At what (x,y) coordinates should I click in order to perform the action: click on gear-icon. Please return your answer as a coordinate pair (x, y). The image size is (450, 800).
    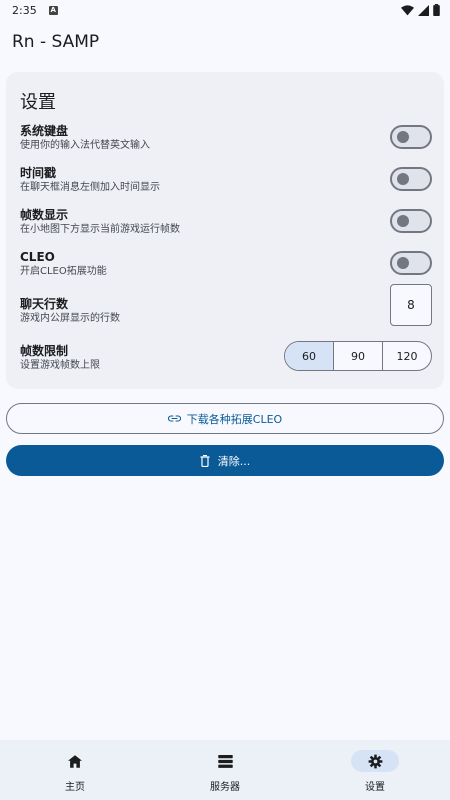
    Looking at the image, I should click on (375, 761).